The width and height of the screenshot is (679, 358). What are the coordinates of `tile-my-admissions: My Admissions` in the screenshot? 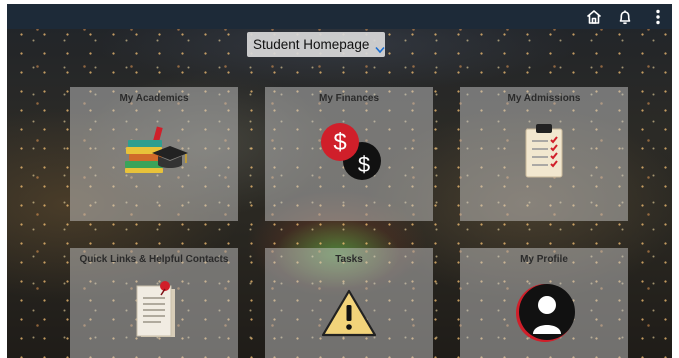 It's located at (544, 154).